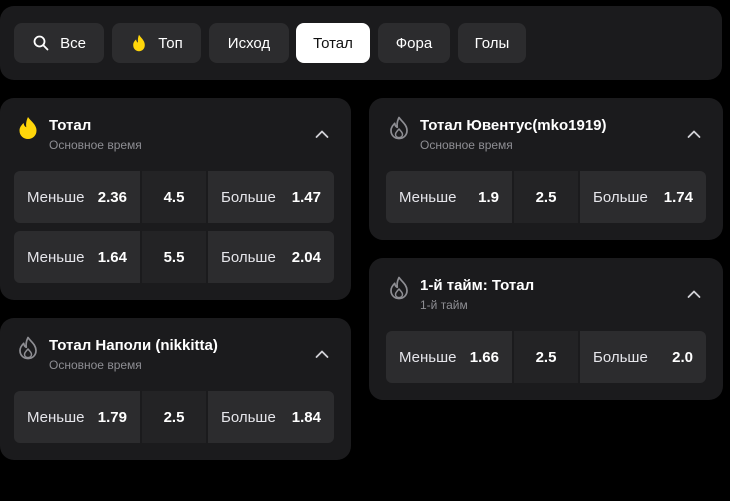  I want to click on market-filter-bar: Все Топ Исход Тотал Фора Голы, so click(361, 43).